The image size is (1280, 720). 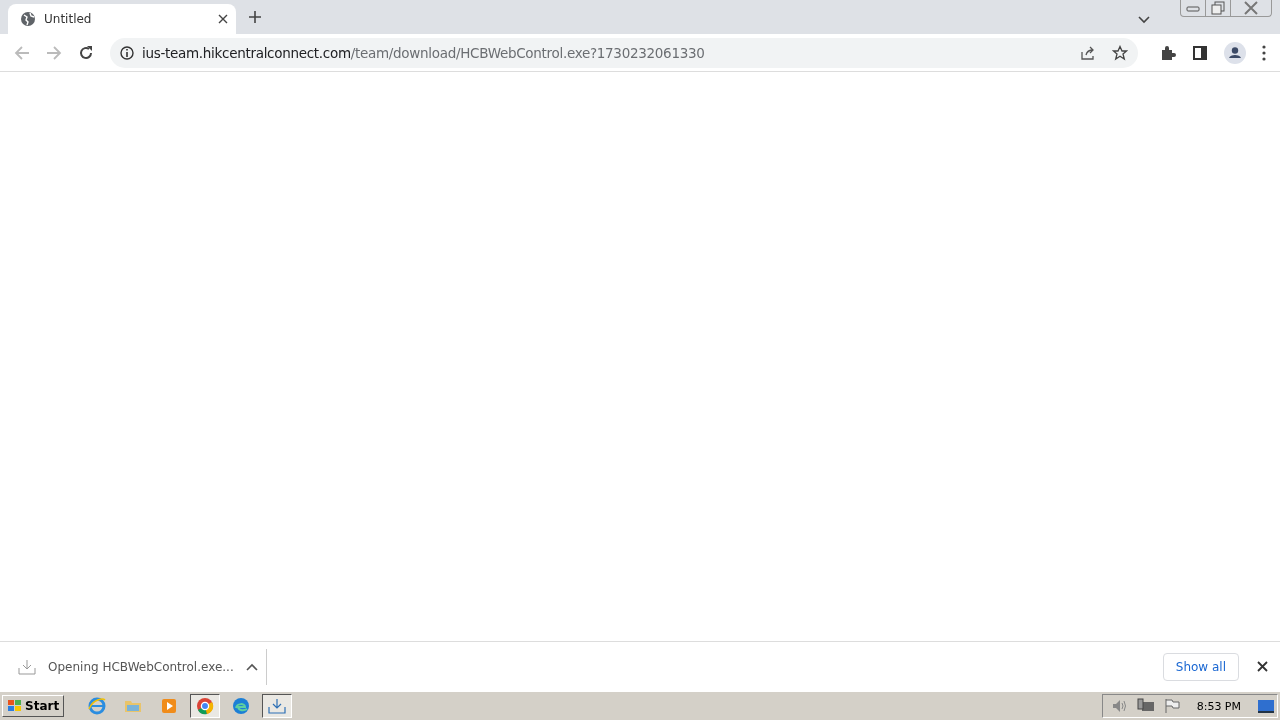 What do you see at coordinates (97, 706) in the screenshot?
I see `browser-e-icon` at bounding box center [97, 706].